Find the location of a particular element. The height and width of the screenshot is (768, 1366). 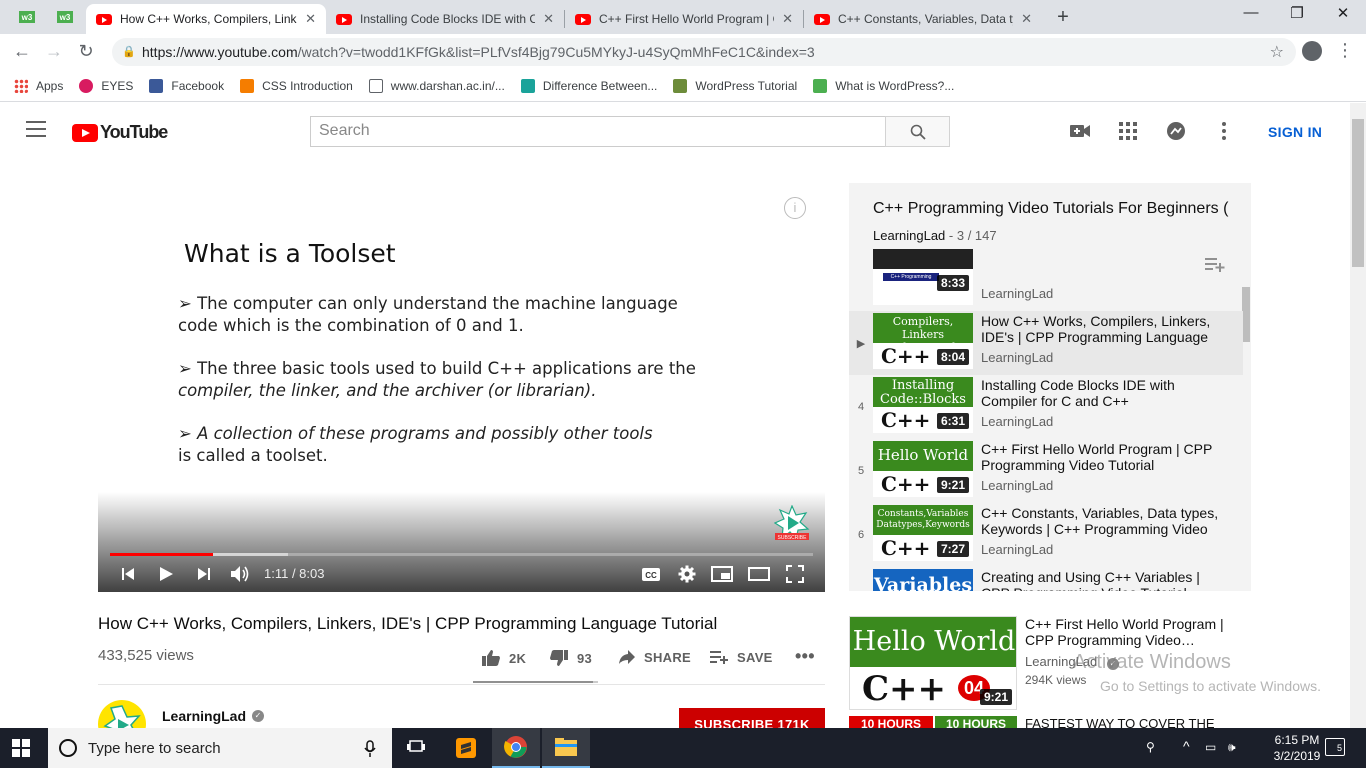

people-icon: ⚲ is located at coordinates (1150, 747).